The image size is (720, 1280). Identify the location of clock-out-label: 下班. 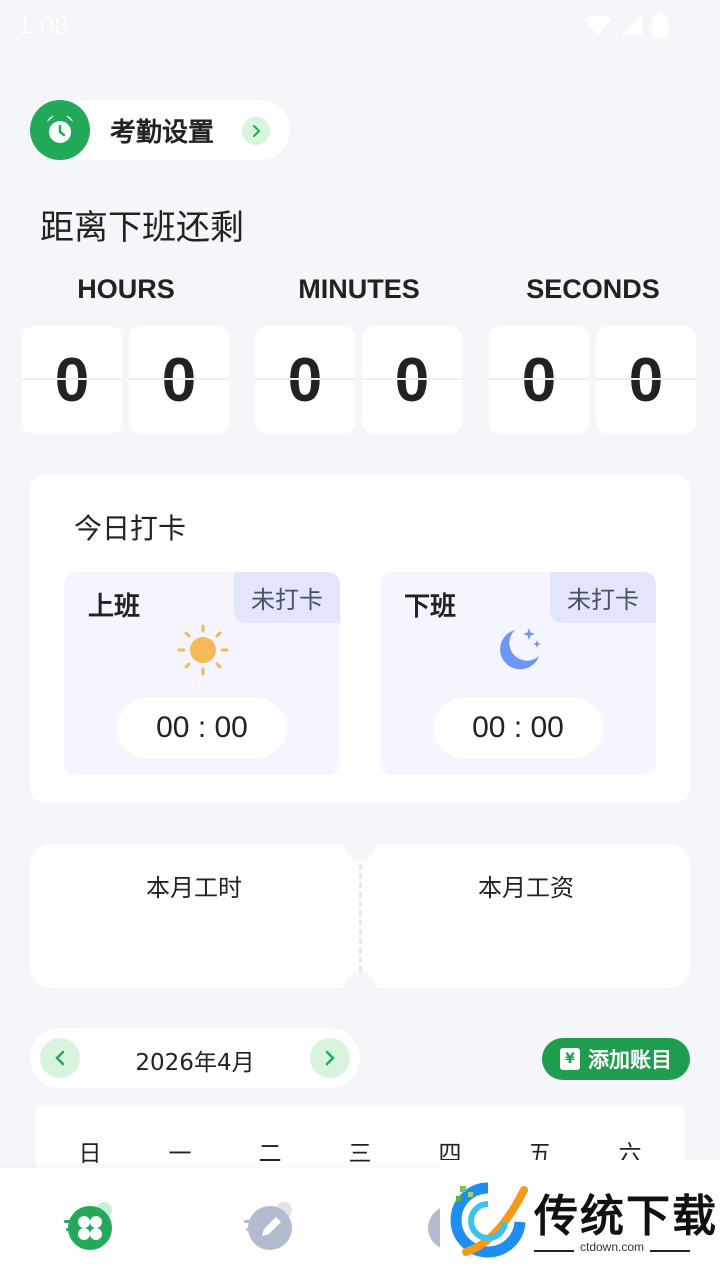
(430, 607).